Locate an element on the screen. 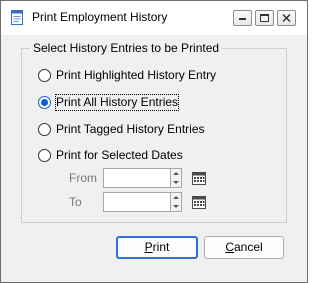 The height and width of the screenshot is (283, 320). to-label: To is located at coordinates (75, 202).